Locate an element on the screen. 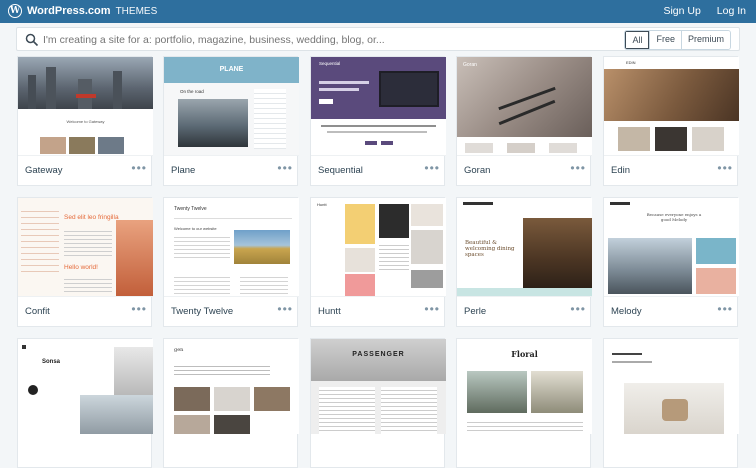 Image resolution: width=756 pixels, height=468 pixels. card-footer: Gateway ••• is located at coordinates (85, 171).